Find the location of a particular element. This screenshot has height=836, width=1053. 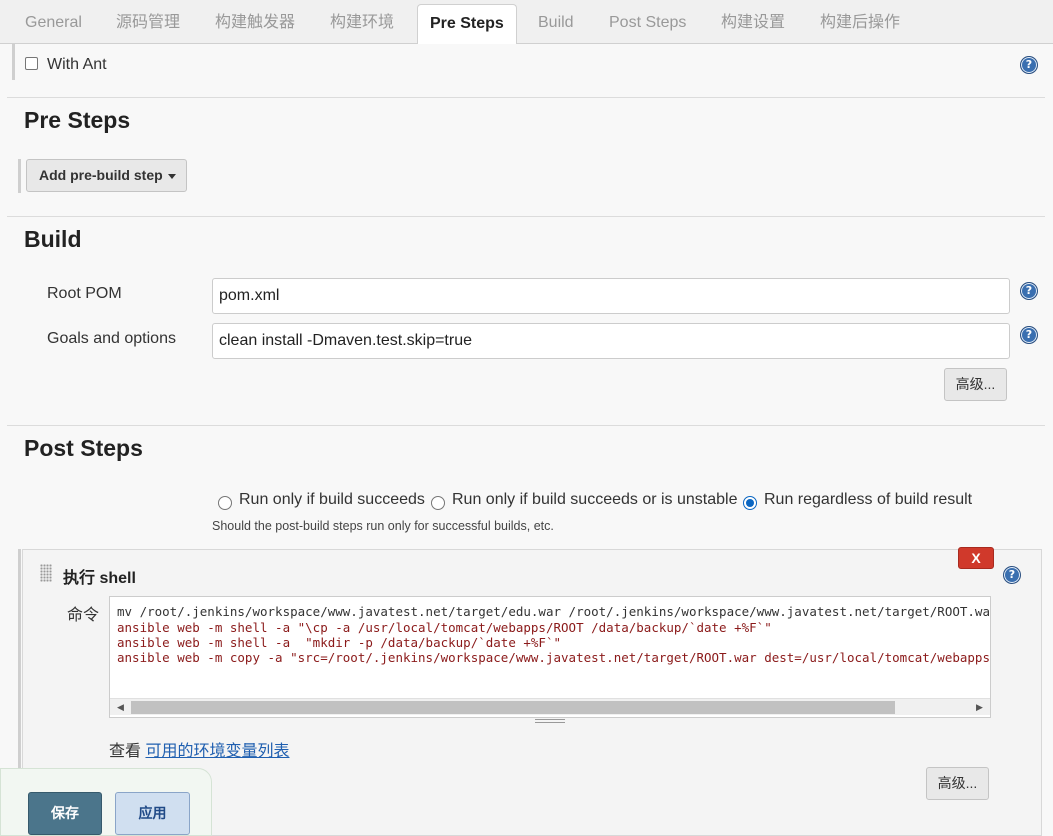

add-pre-build-step-button: Add pre-build step is located at coordinates (106, 175).